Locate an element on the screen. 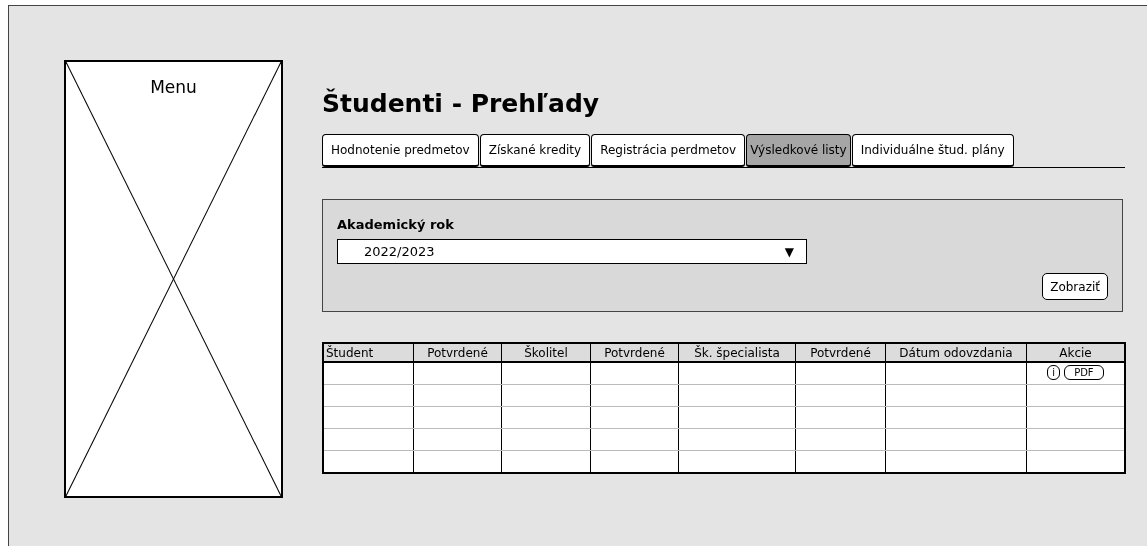  column-header: Šk. špecialista is located at coordinates (737, 352).